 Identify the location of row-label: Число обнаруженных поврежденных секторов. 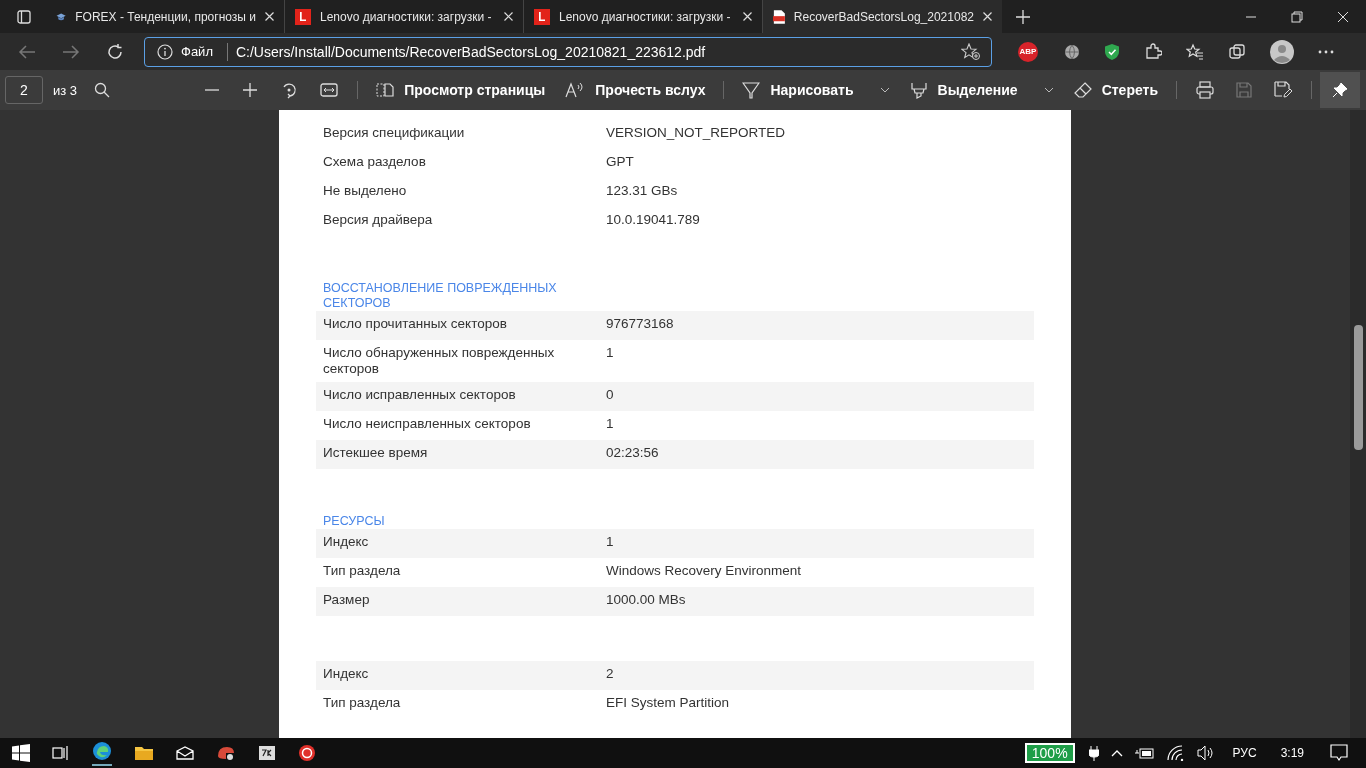
(439, 361).